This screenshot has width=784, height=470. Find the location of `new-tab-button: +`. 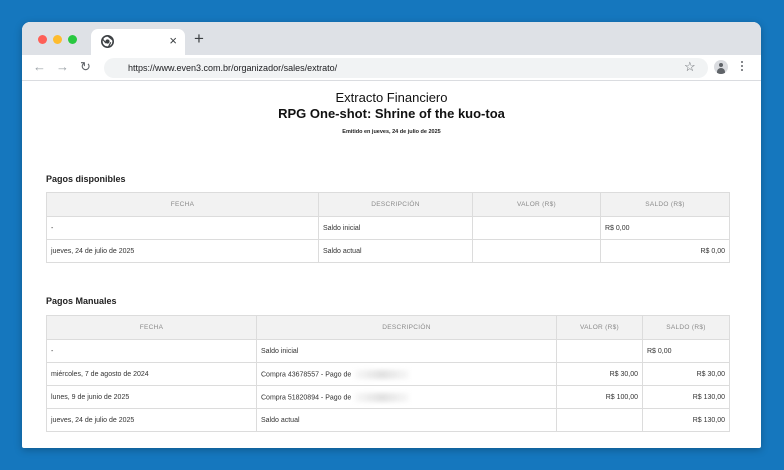

new-tab-button: + is located at coordinates (199, 39).